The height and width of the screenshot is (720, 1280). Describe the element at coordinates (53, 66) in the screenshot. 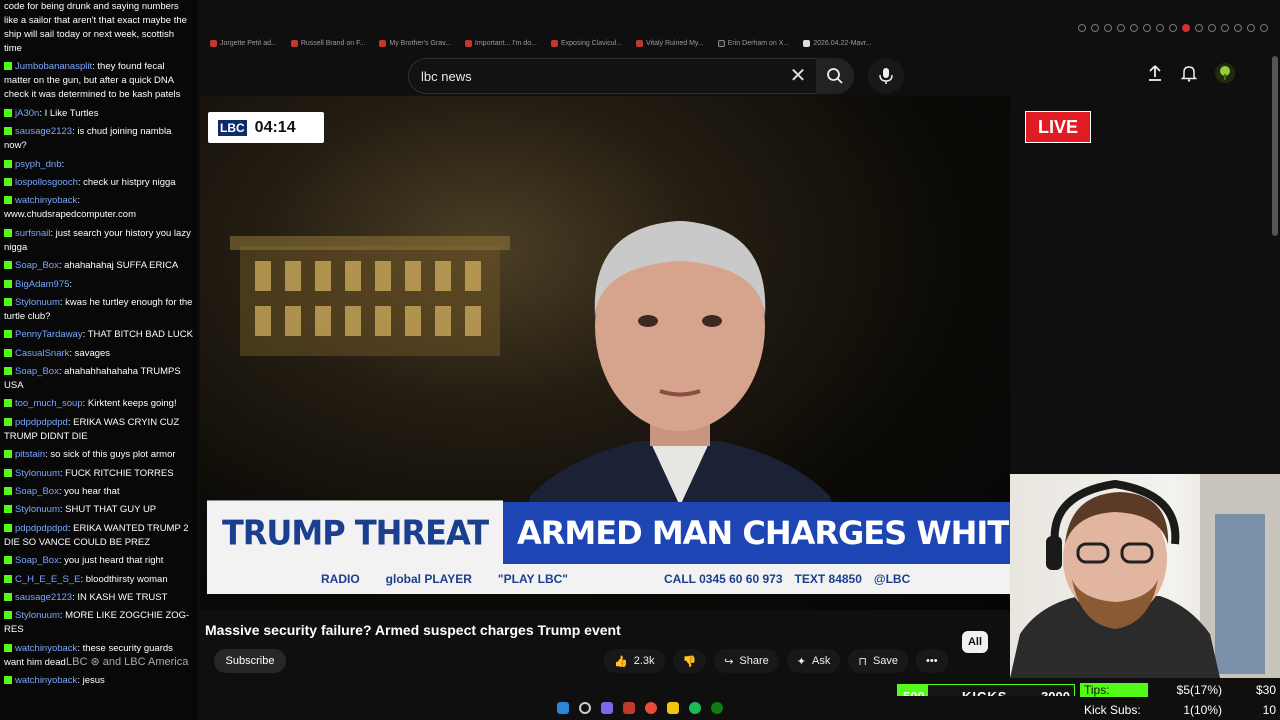

I see `chat-username: Jumbobananasplit` at that location.